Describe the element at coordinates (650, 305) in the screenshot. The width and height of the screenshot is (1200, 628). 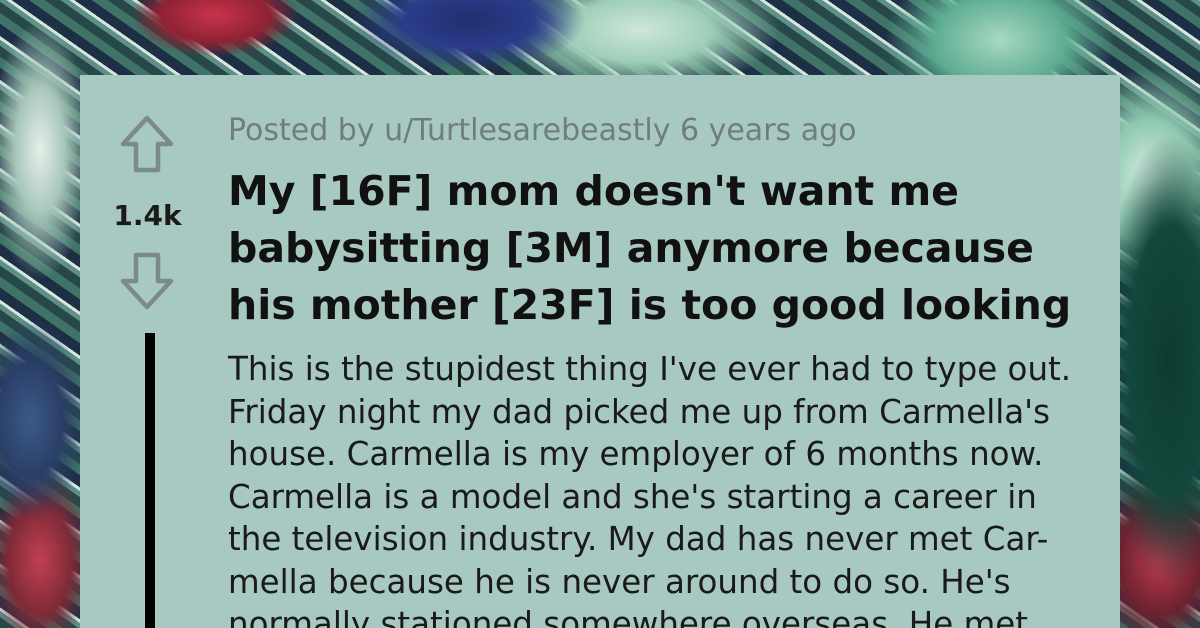
I see `post-title-line: his mother [23F] is too good looking` at that location.